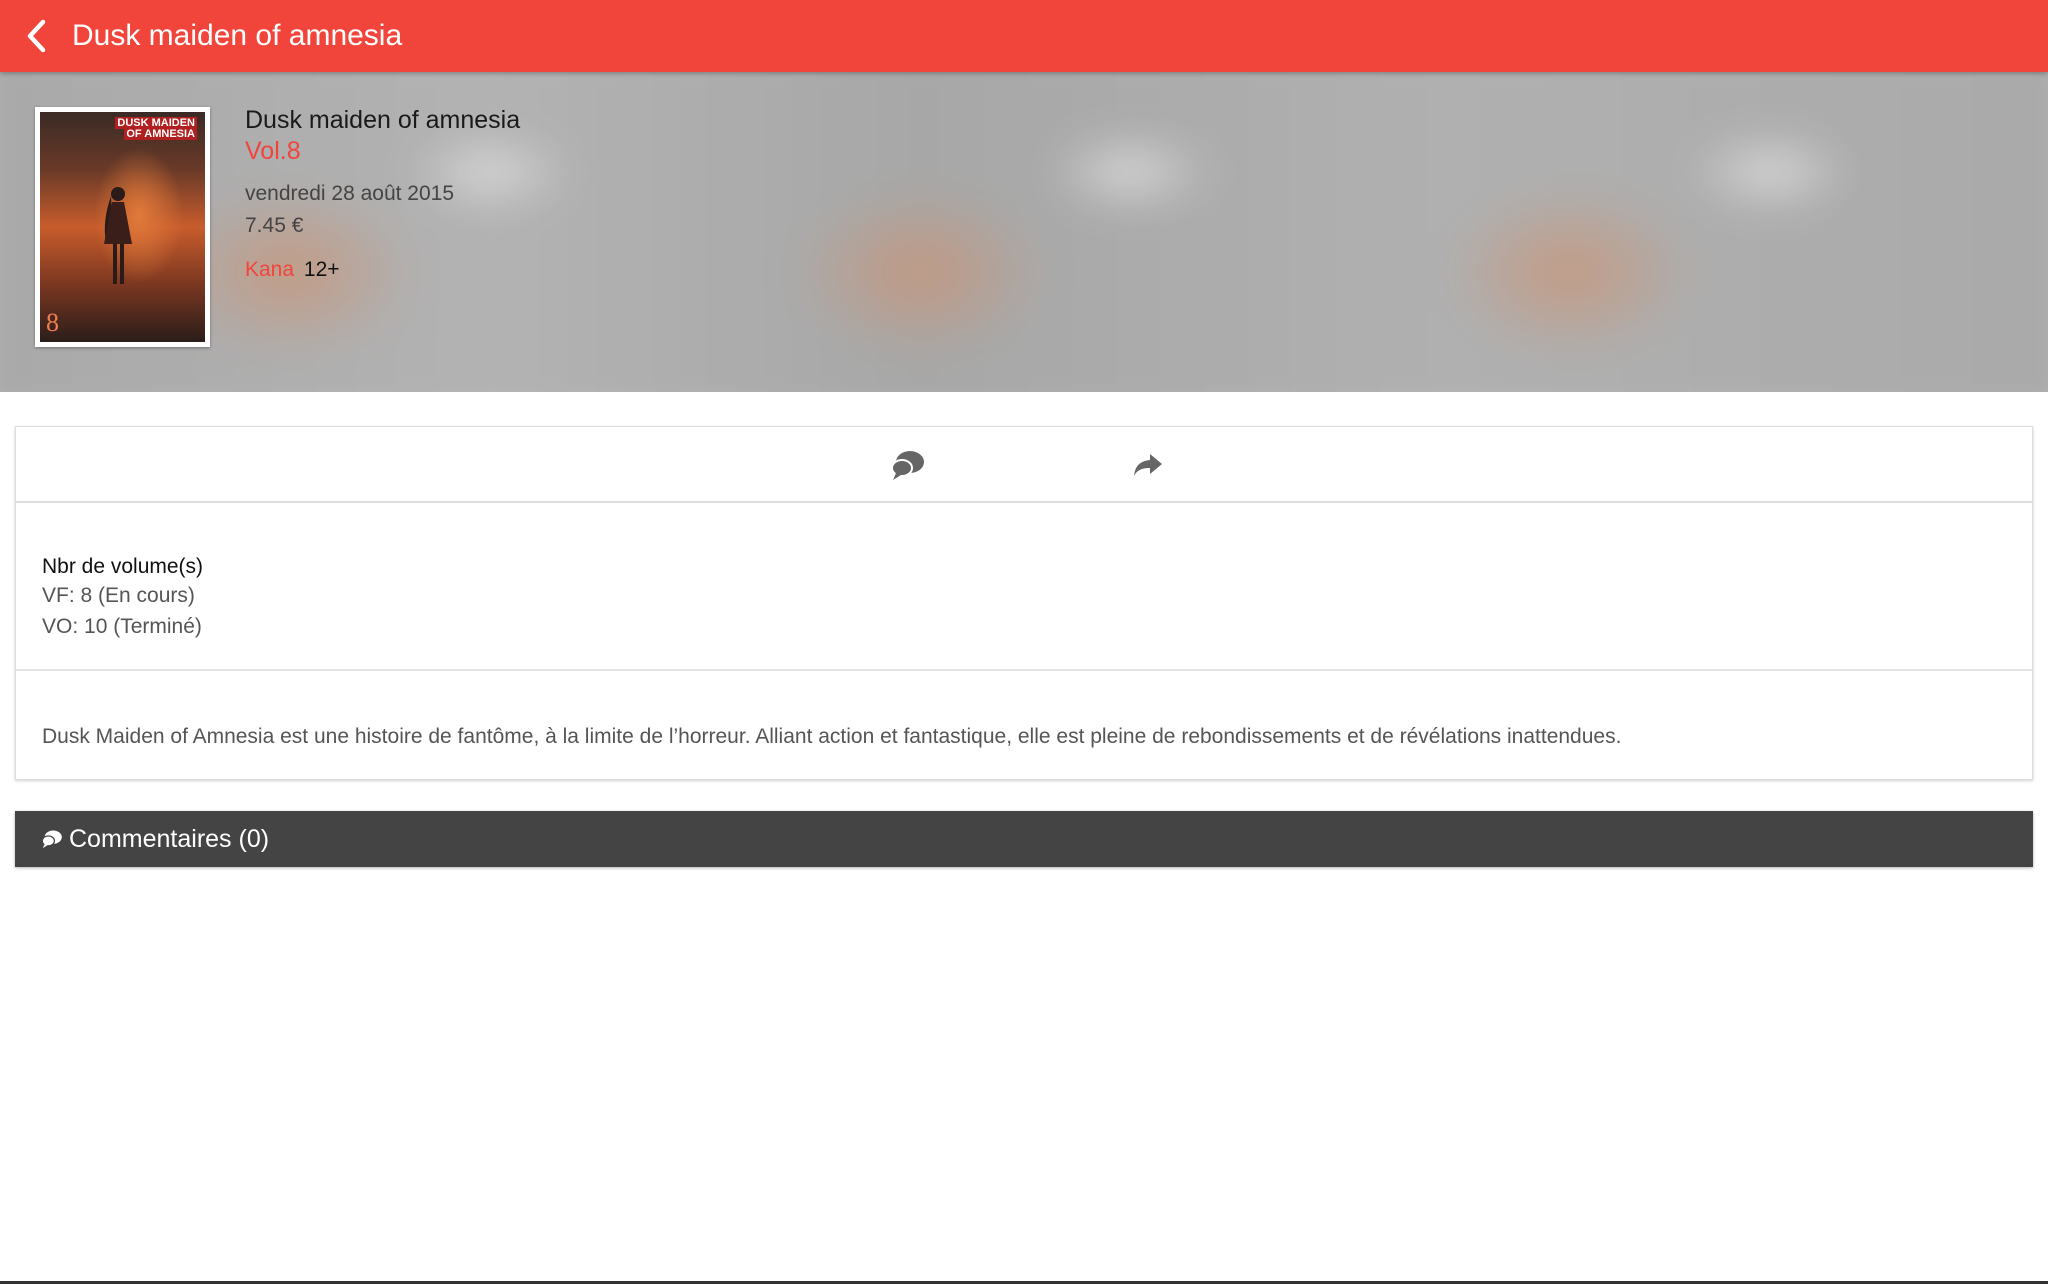  What do you see at coordinates (169, 838) in the screenshot?
I see `comments-label: Commentaires (0)` at bounding box center [169, 838].